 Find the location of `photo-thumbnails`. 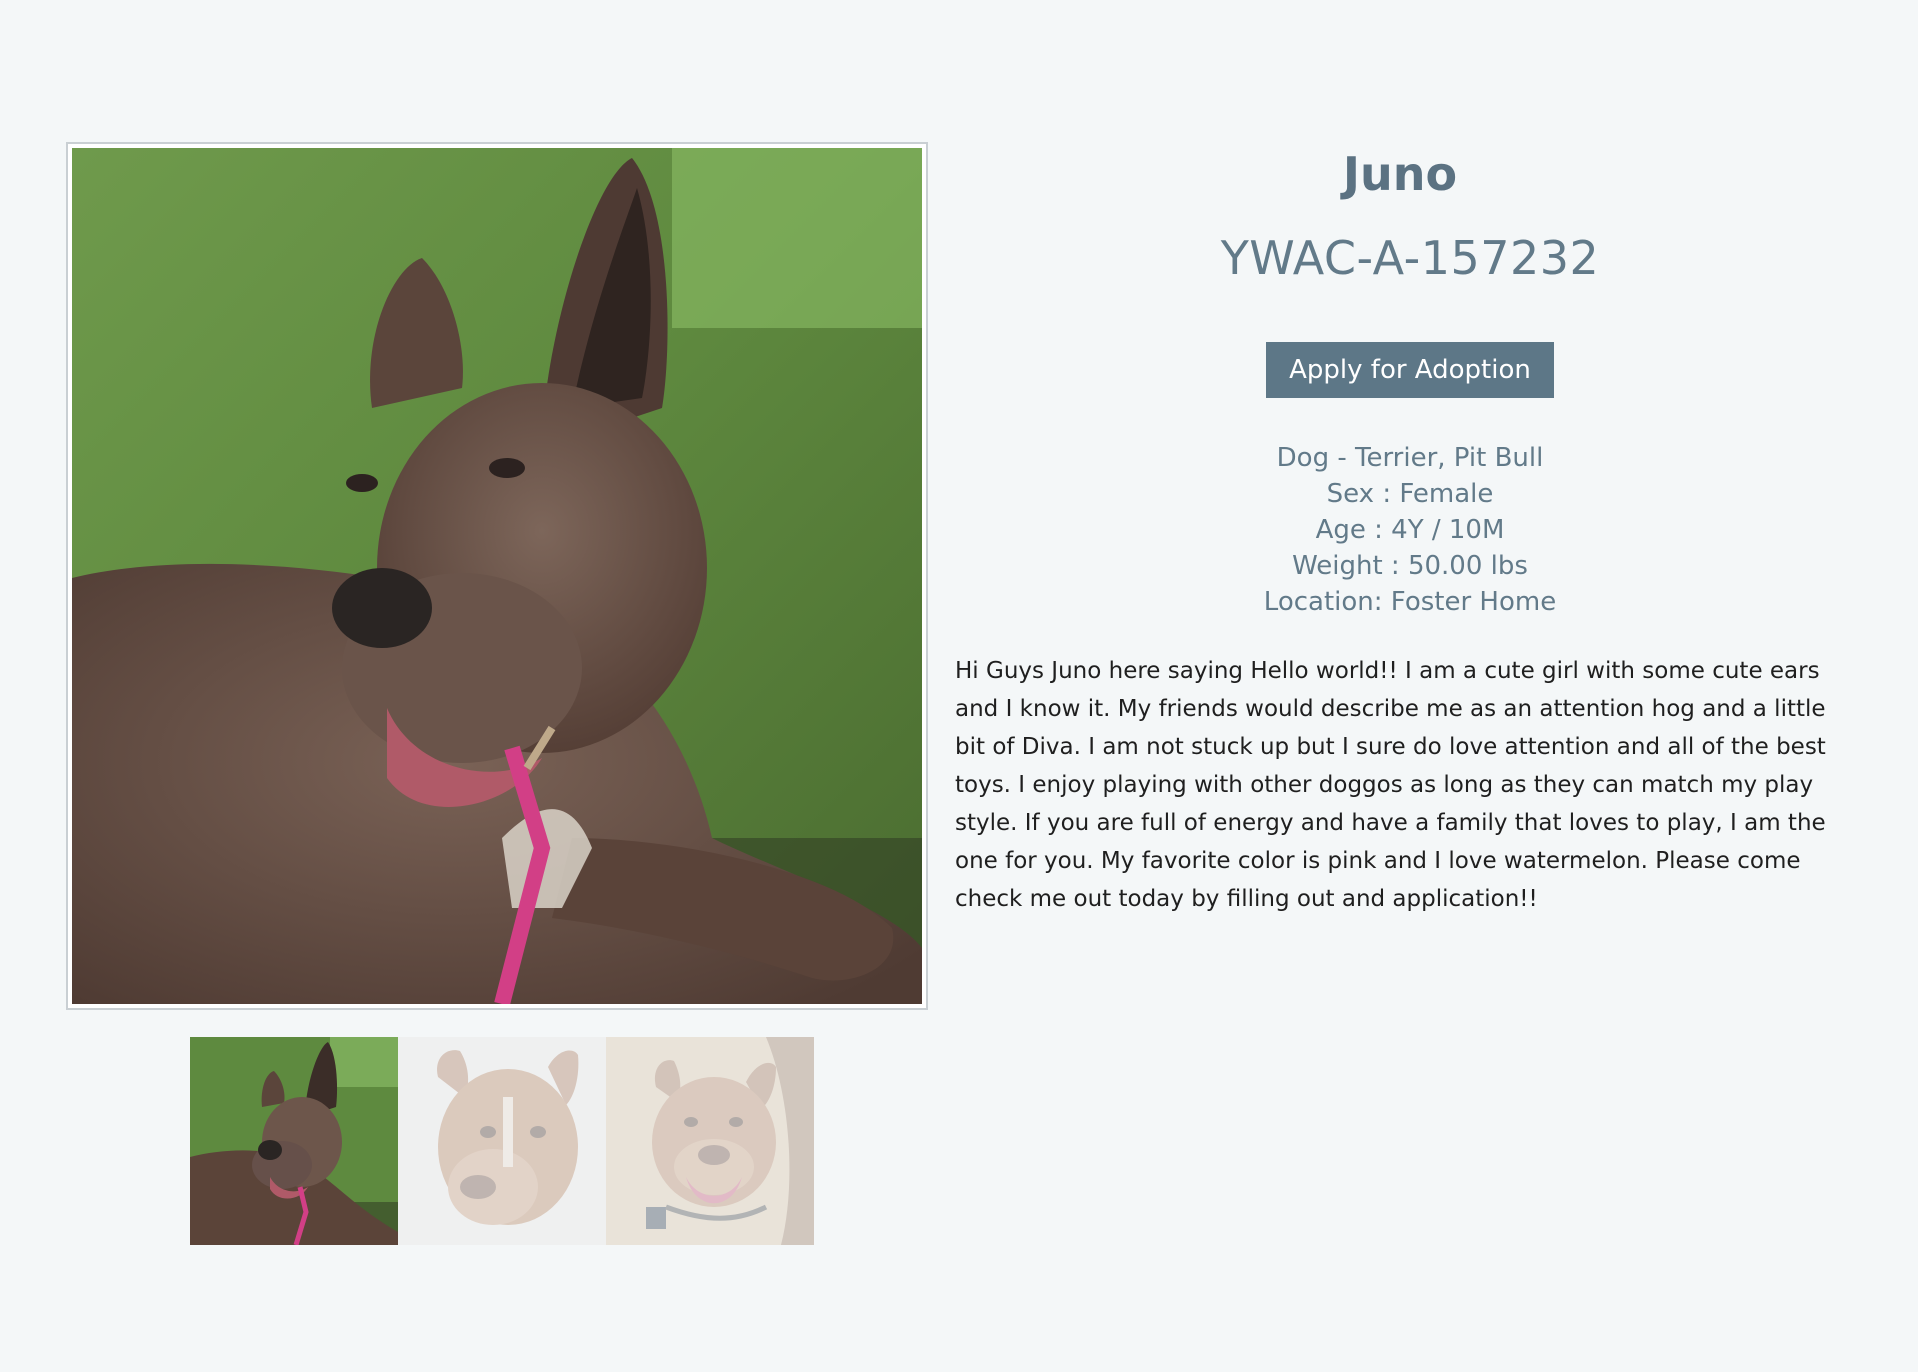

photo-thumbnails is located at coordinates (502, 1141).